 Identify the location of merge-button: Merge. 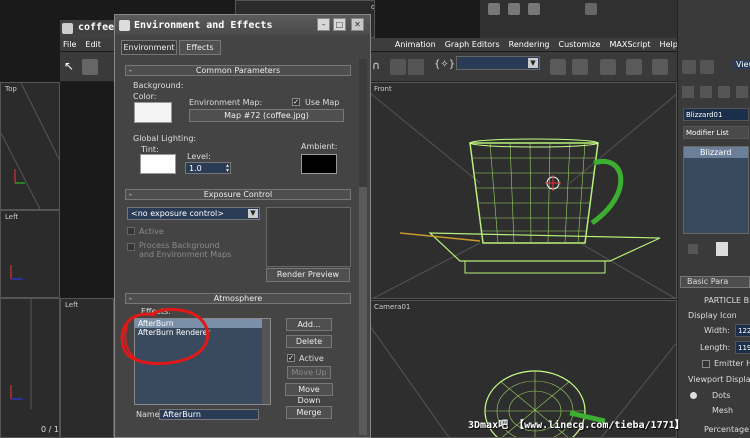
(309, 412).